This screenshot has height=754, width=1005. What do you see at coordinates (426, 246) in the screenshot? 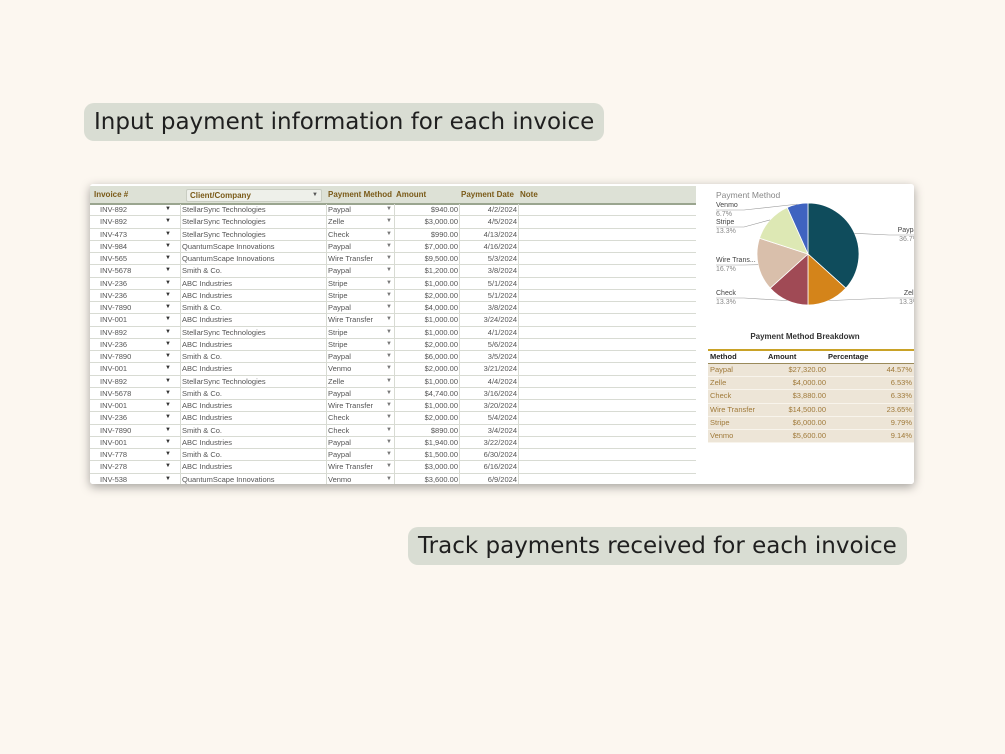
I see `amount-cell: $7,000.00` at bounding box center [426, 246].